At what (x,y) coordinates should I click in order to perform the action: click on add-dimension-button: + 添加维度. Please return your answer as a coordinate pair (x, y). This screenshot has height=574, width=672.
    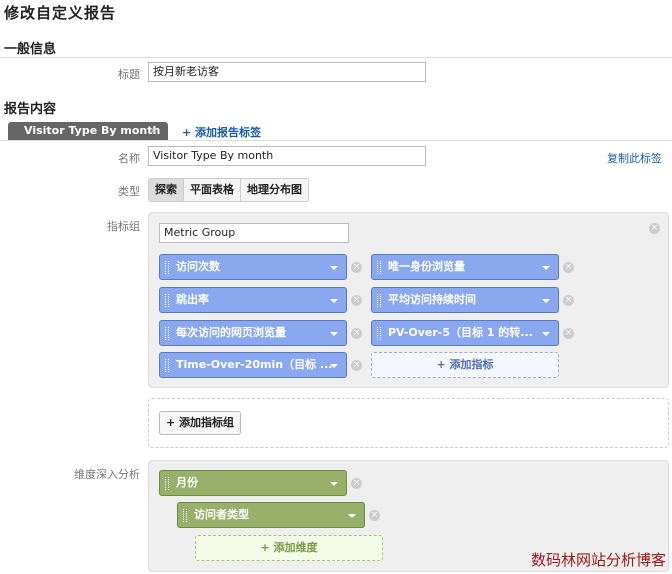
    Looking at the image, I should click on (289, 548).